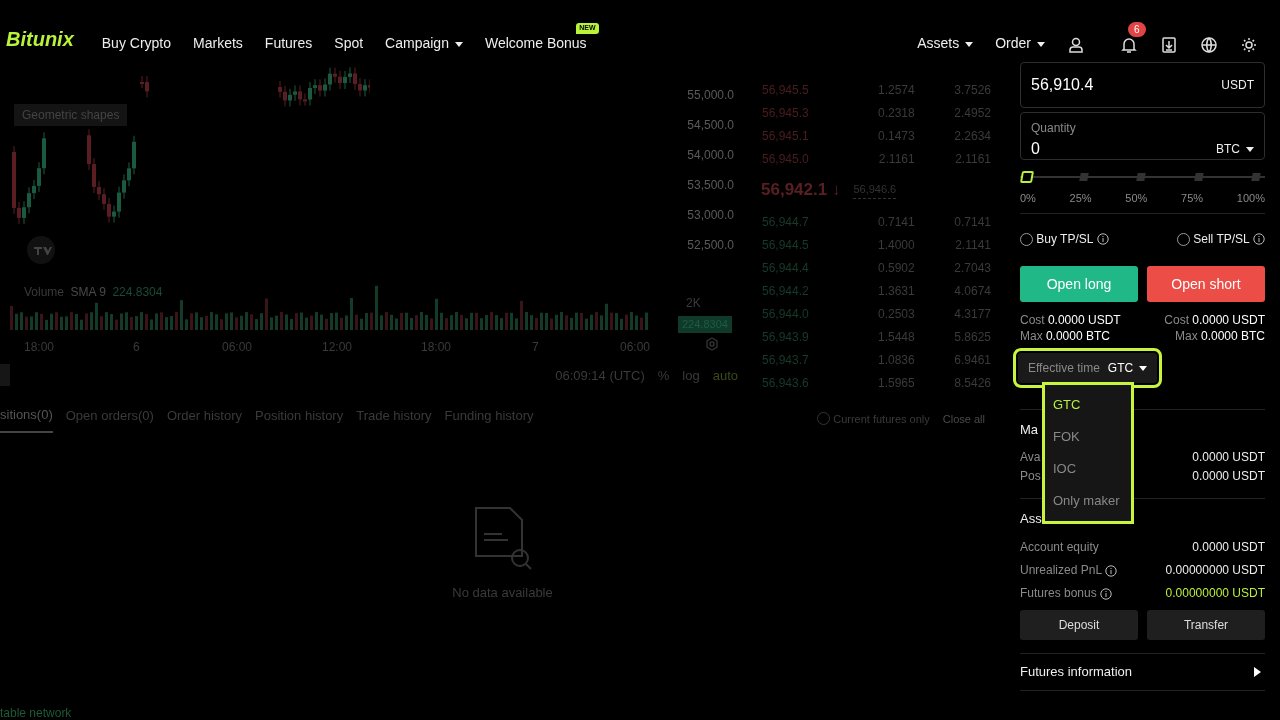 The image size is (1280, 720). Describe the element at coordinates (88, 292) in the screenshot. I see `indicator-label: SMA 9` at that location.